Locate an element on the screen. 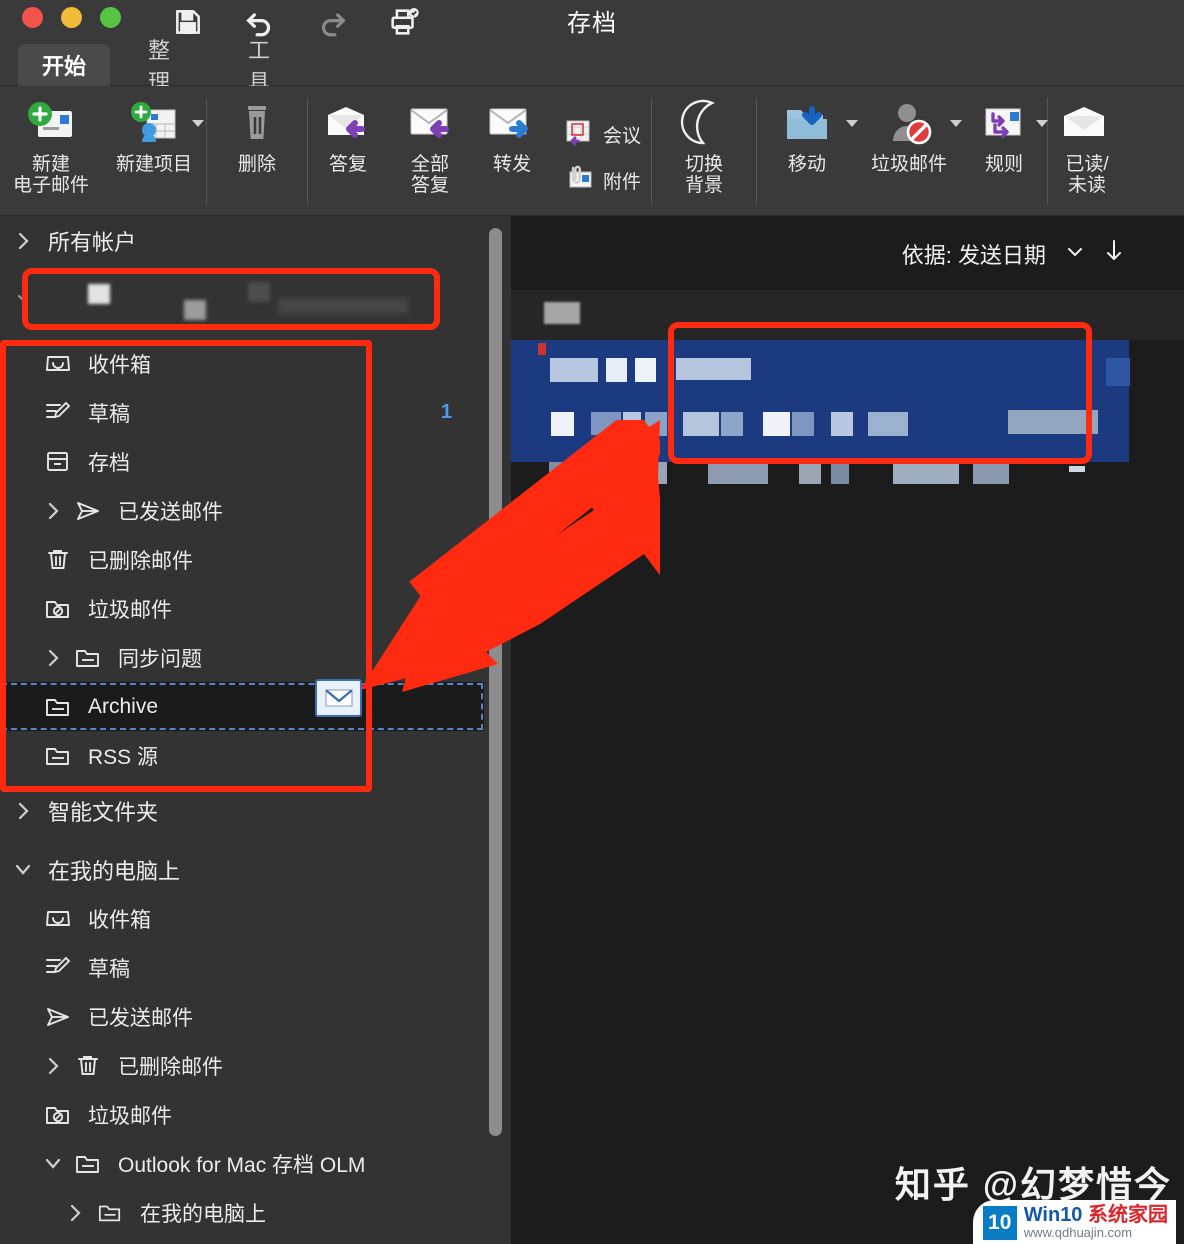  sidebar-item-local-junk: 垃圾邮件 is located at coordinates (242, 1114).